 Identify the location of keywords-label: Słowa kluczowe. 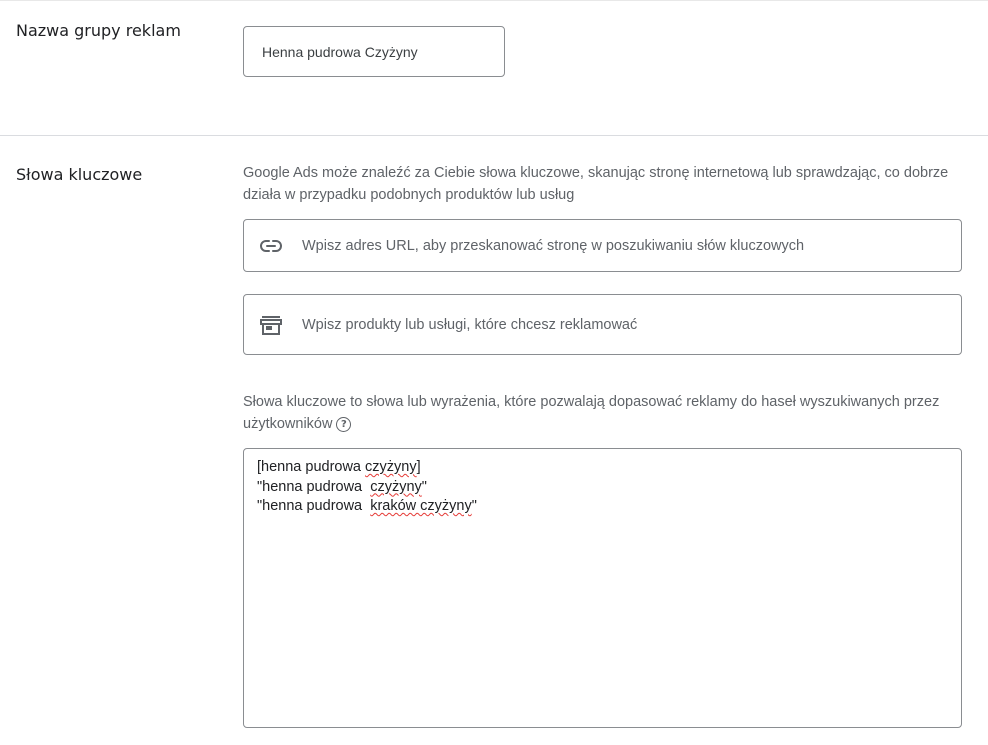
(79, 174).